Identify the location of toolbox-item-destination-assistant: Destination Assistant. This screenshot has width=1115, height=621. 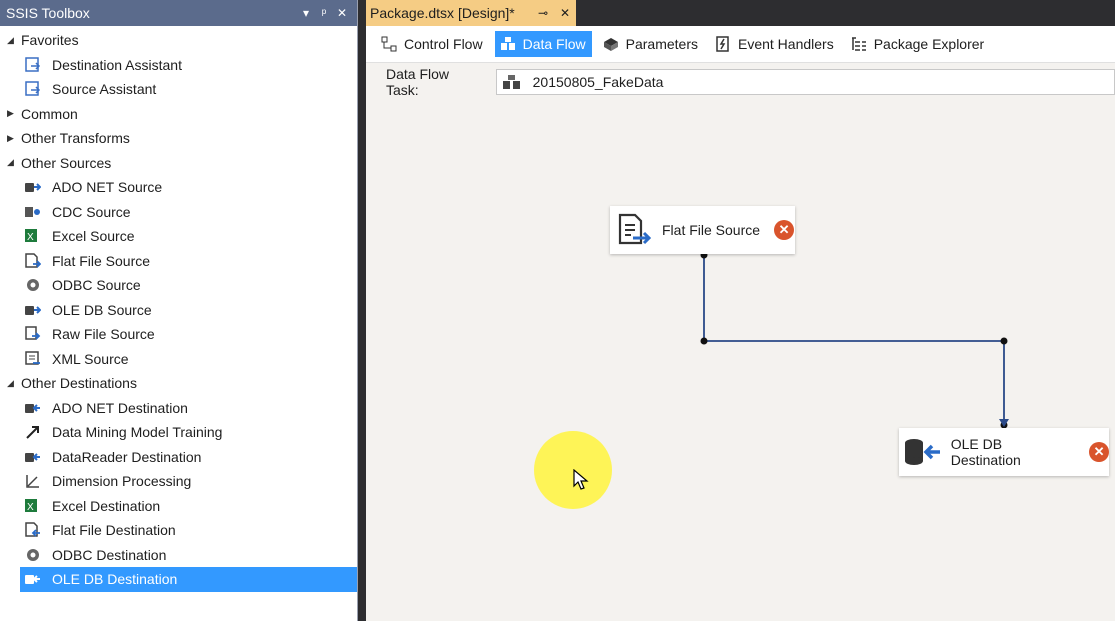
(178, 65).